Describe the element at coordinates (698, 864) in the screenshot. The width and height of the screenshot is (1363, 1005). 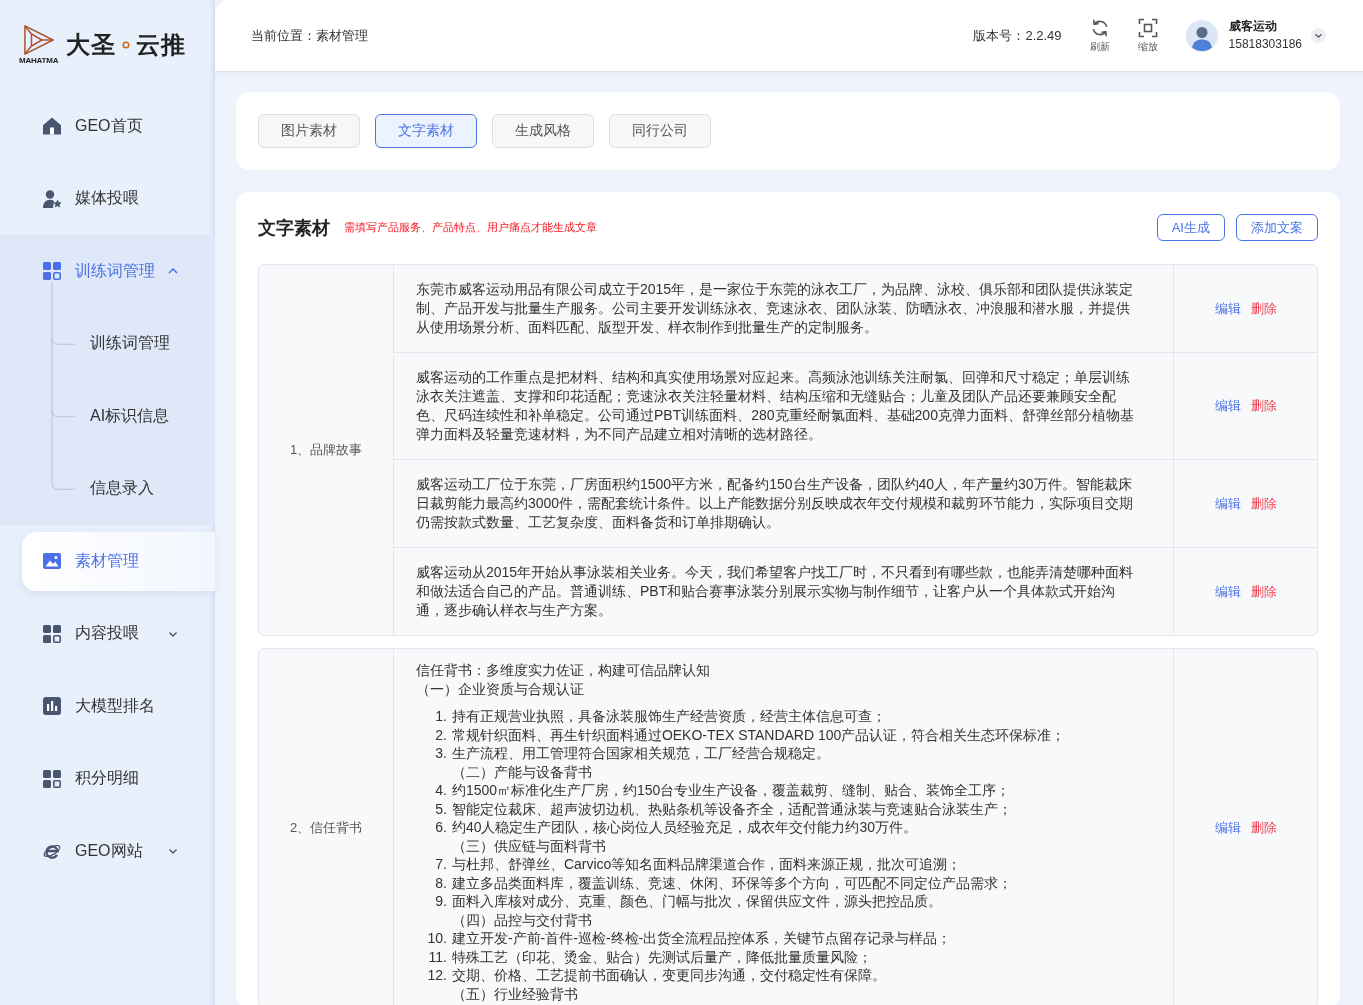
I see `list-item: 7. 与杜邦、舒弹丝、Carvico等知名面料品牌渠道合作，面料来源正规，批次可追溯；` at that location.